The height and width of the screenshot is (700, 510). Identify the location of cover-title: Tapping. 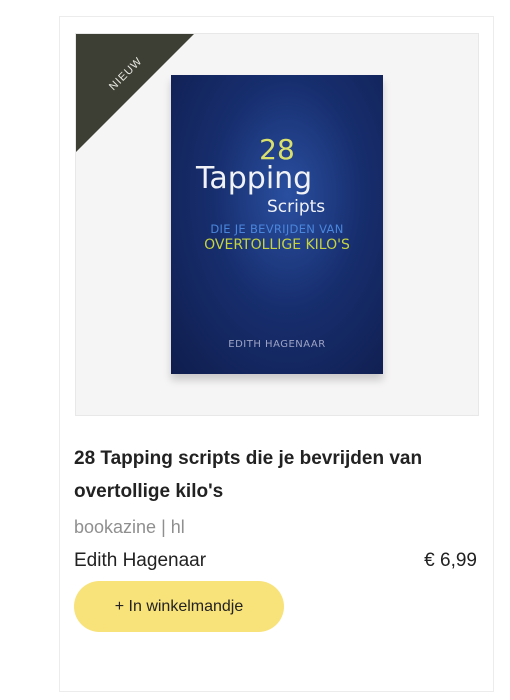
(254, 178).